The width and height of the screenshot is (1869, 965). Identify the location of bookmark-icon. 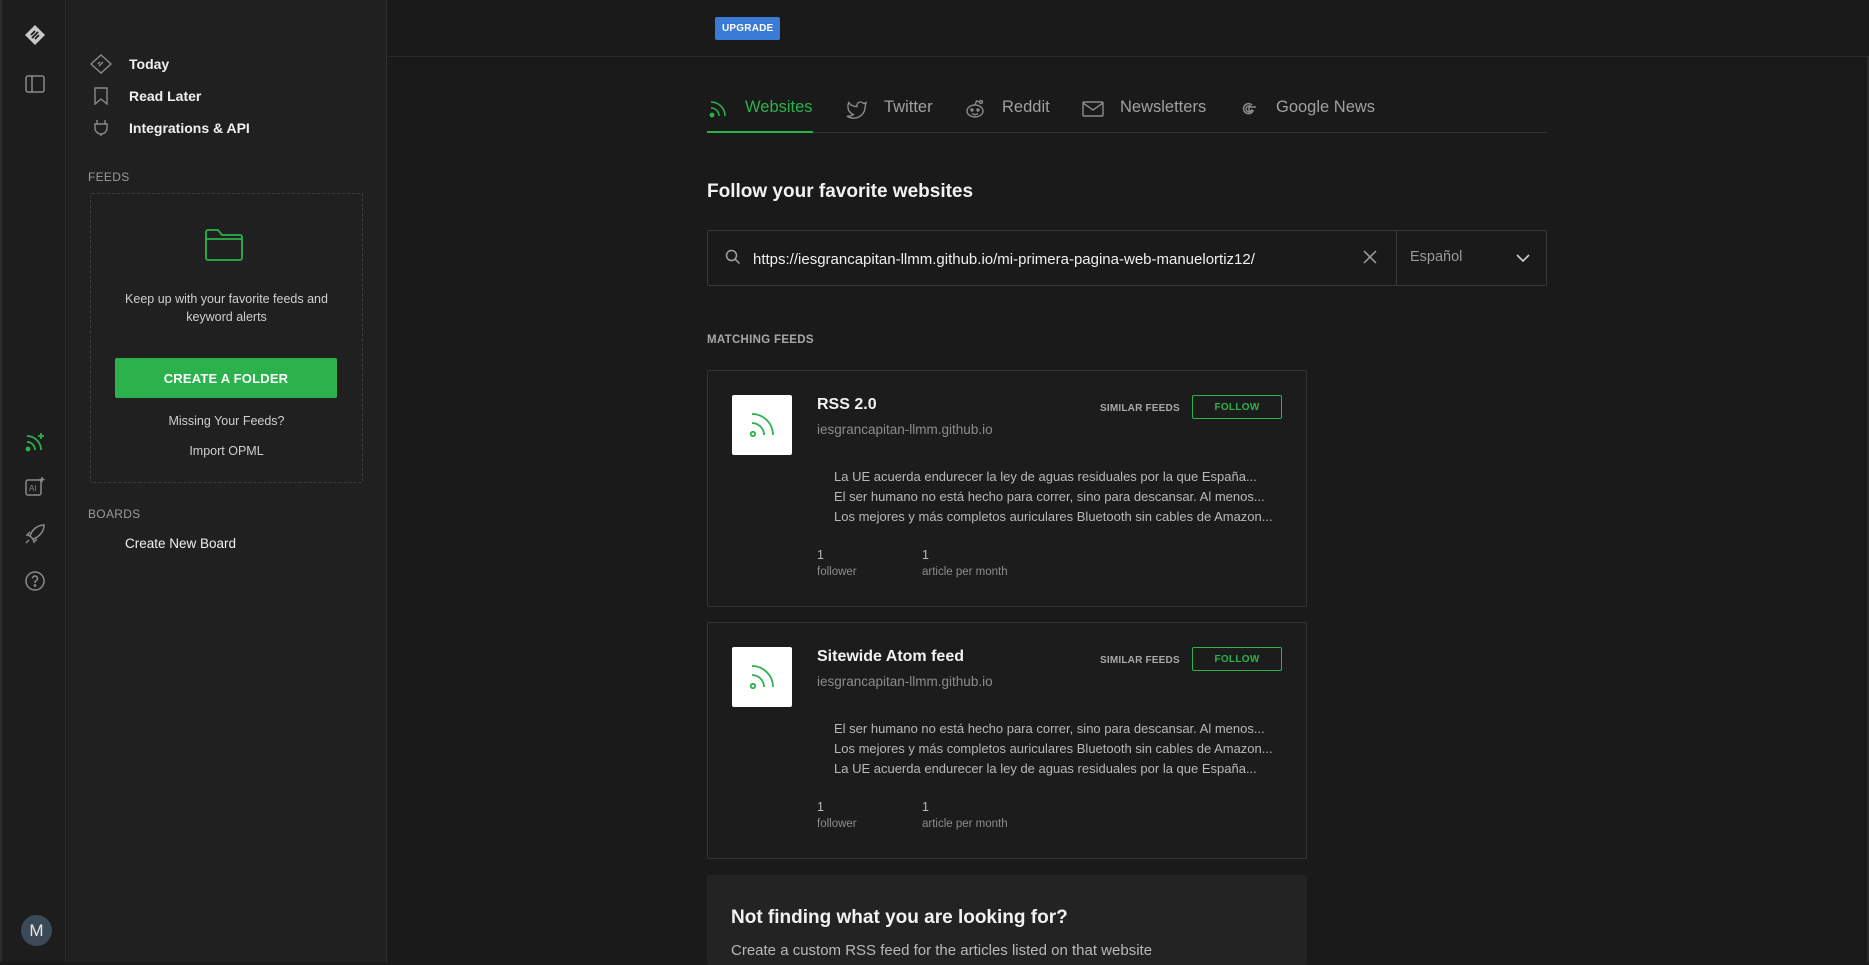
(101, 96).